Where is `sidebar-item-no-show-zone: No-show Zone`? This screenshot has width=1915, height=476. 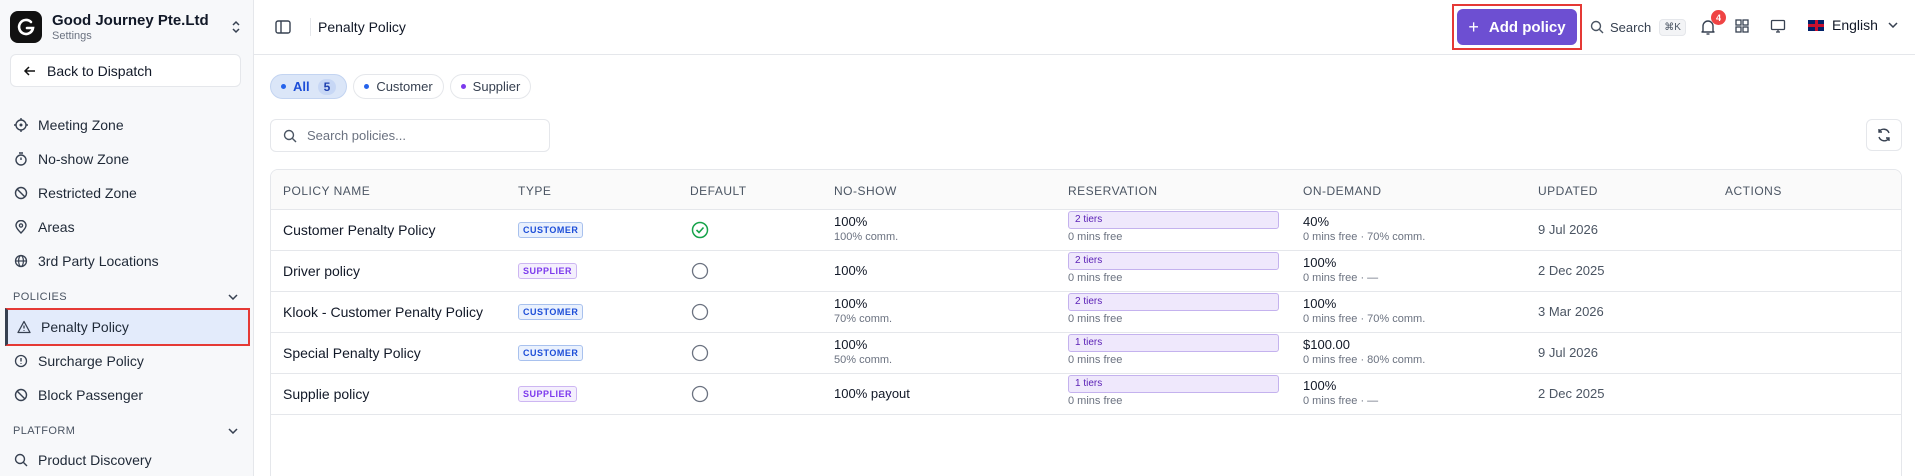 sidebar-item-no-show-zone: No-show Zone is located at coordinates (127, 159).